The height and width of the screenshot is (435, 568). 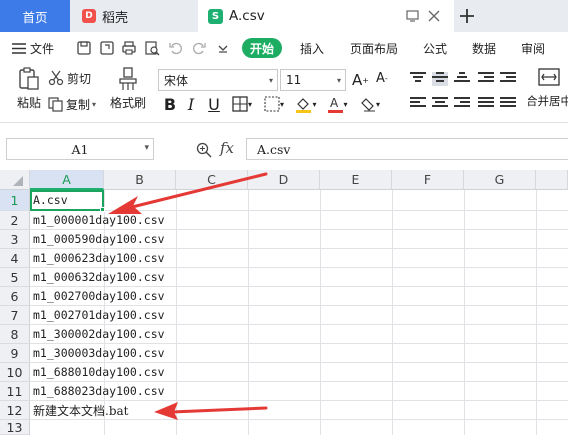 I want to click on italic-icon: I, so click(x=191, y=104).